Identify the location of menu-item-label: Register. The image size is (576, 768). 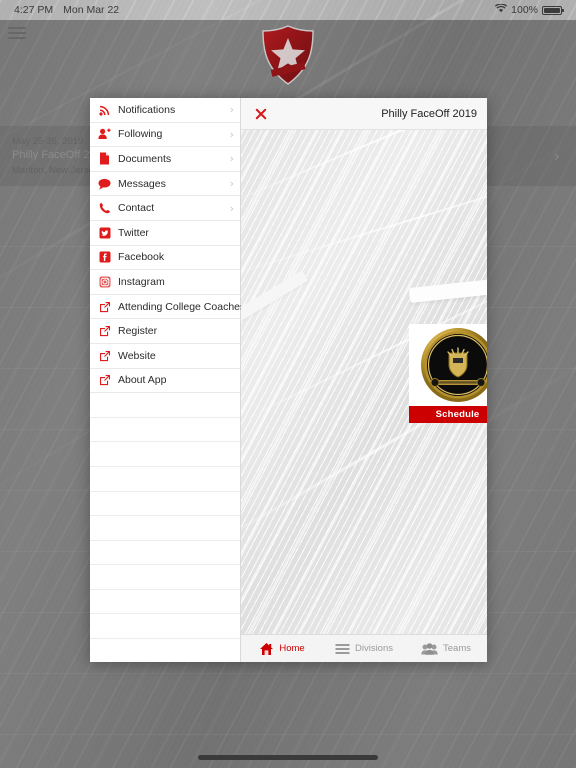
(138, 331).